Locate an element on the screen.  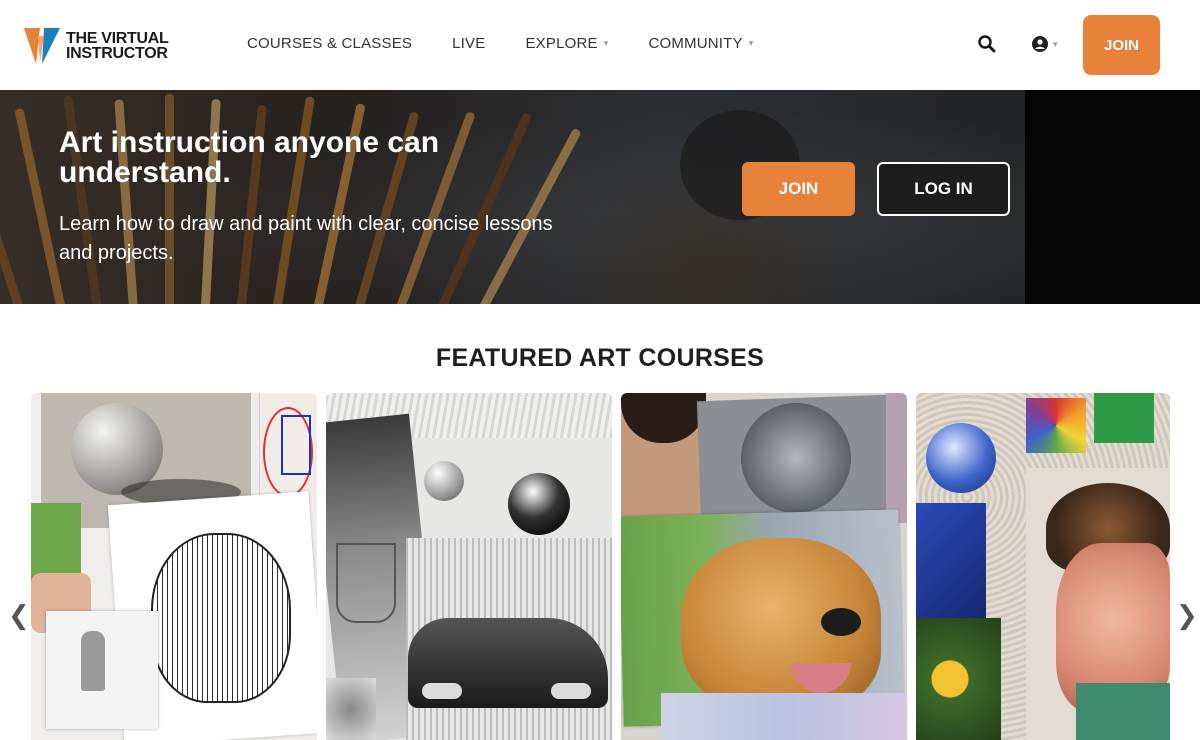
chrome-sphere-drawing is located at coordinates (539, 504).